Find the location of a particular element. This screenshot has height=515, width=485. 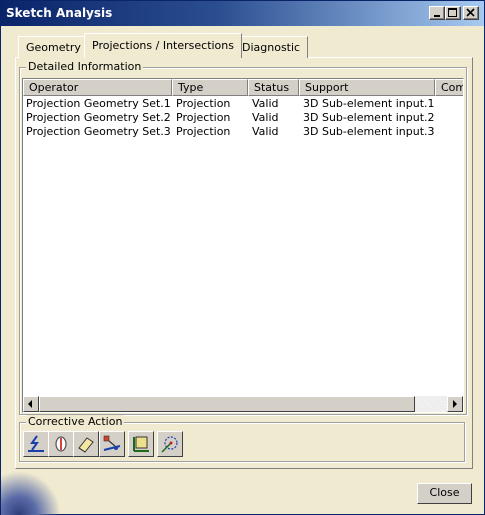

minimize-button is located at coordinates (437, 13).